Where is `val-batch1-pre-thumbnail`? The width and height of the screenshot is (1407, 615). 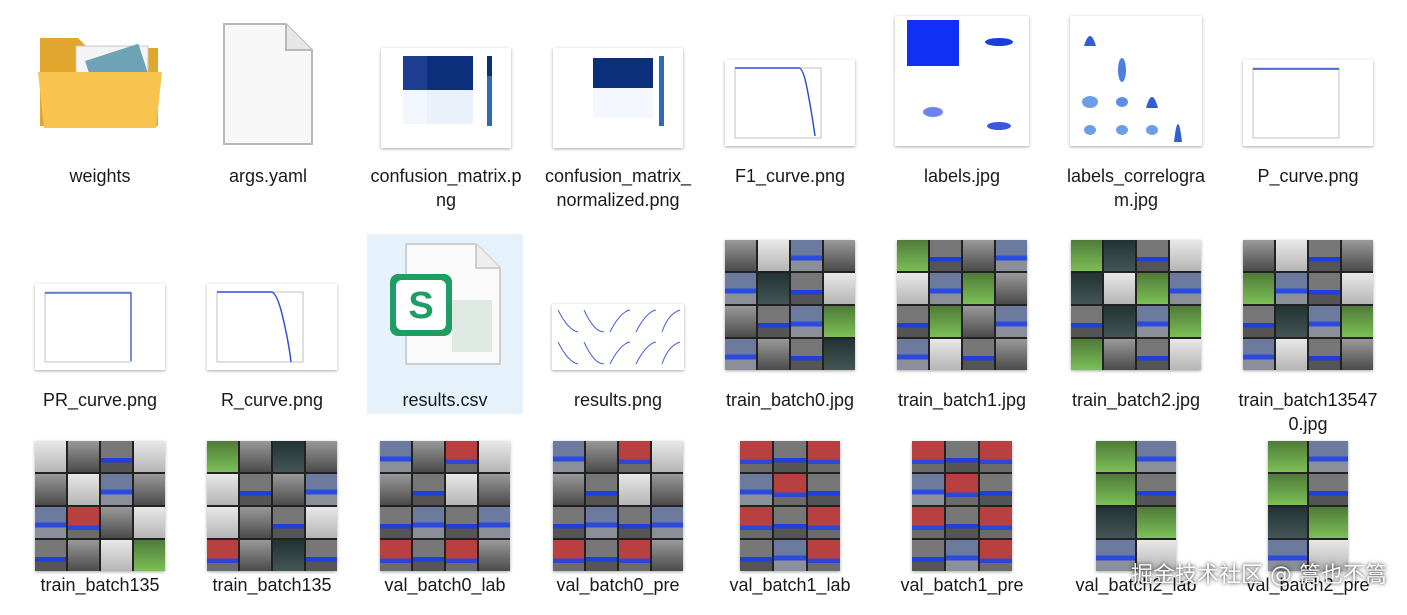 val-batch1-pre-thumbnail is located at coordinates (962, 506).